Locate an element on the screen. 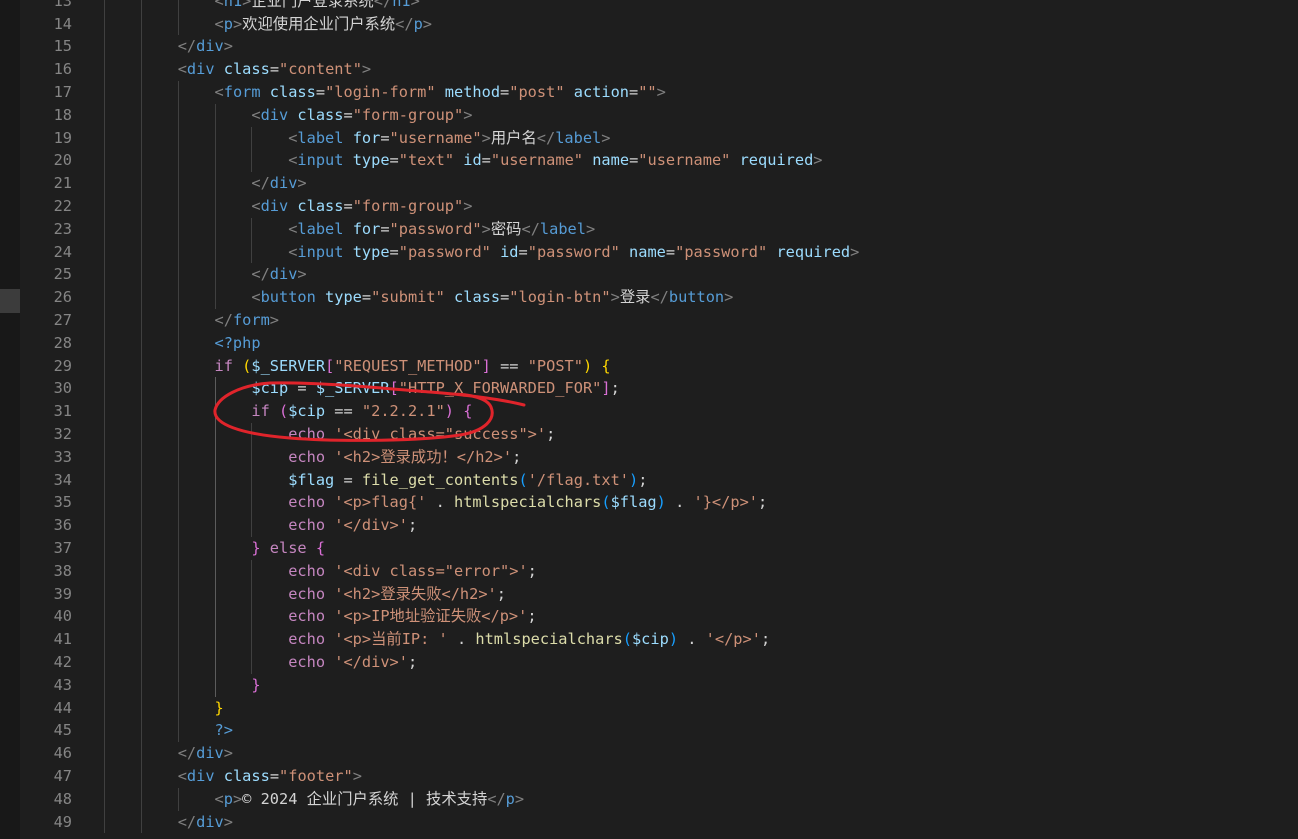  code-token: "HTTP_X_FORWARDED_FOR" is located at coordinates (500, 388).